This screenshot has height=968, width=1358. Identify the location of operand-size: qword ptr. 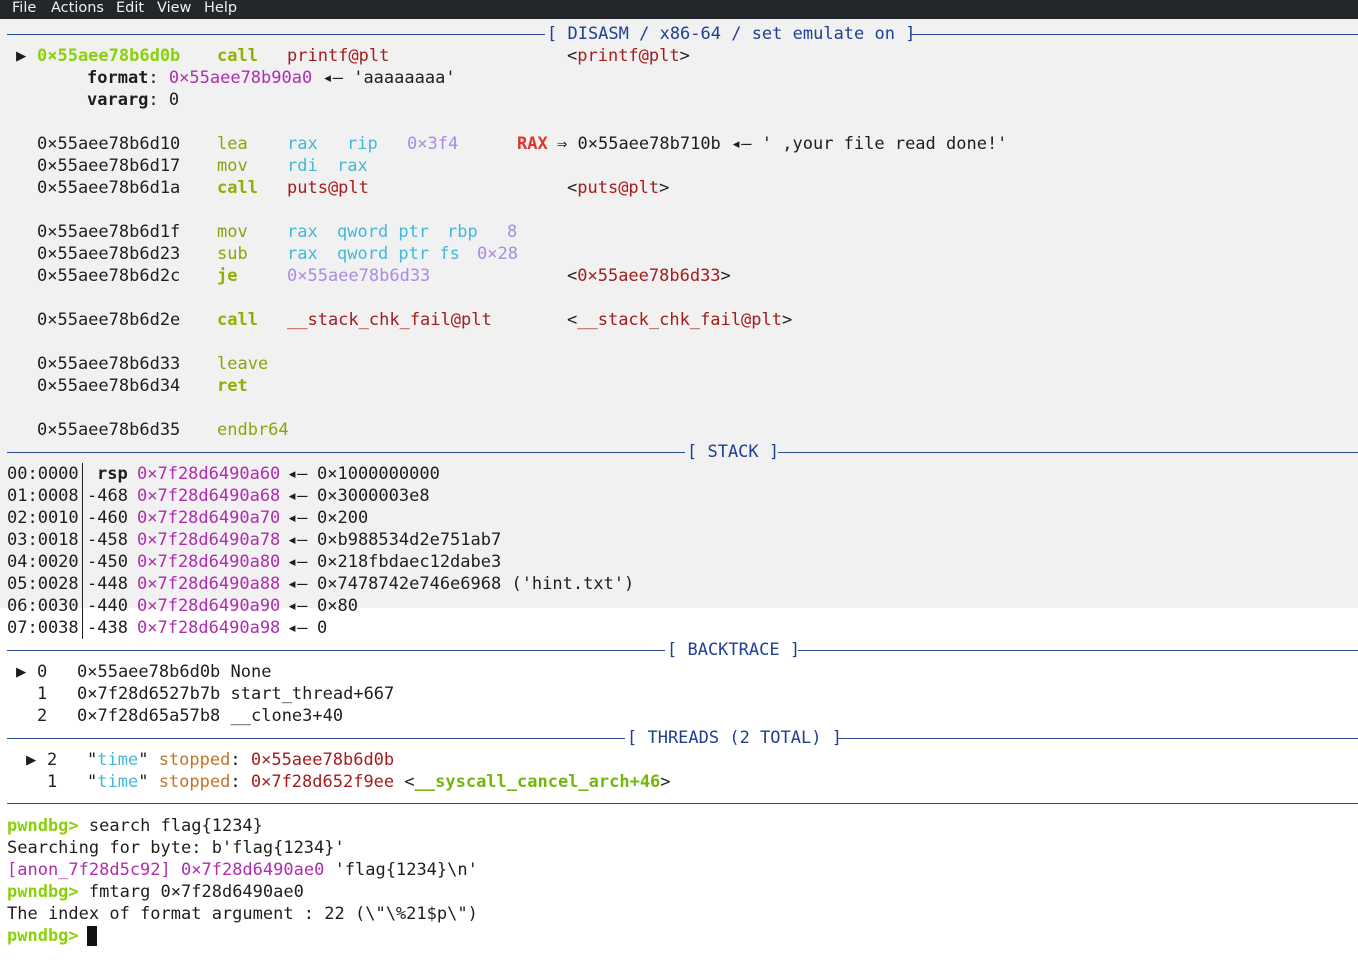
(383, 232).